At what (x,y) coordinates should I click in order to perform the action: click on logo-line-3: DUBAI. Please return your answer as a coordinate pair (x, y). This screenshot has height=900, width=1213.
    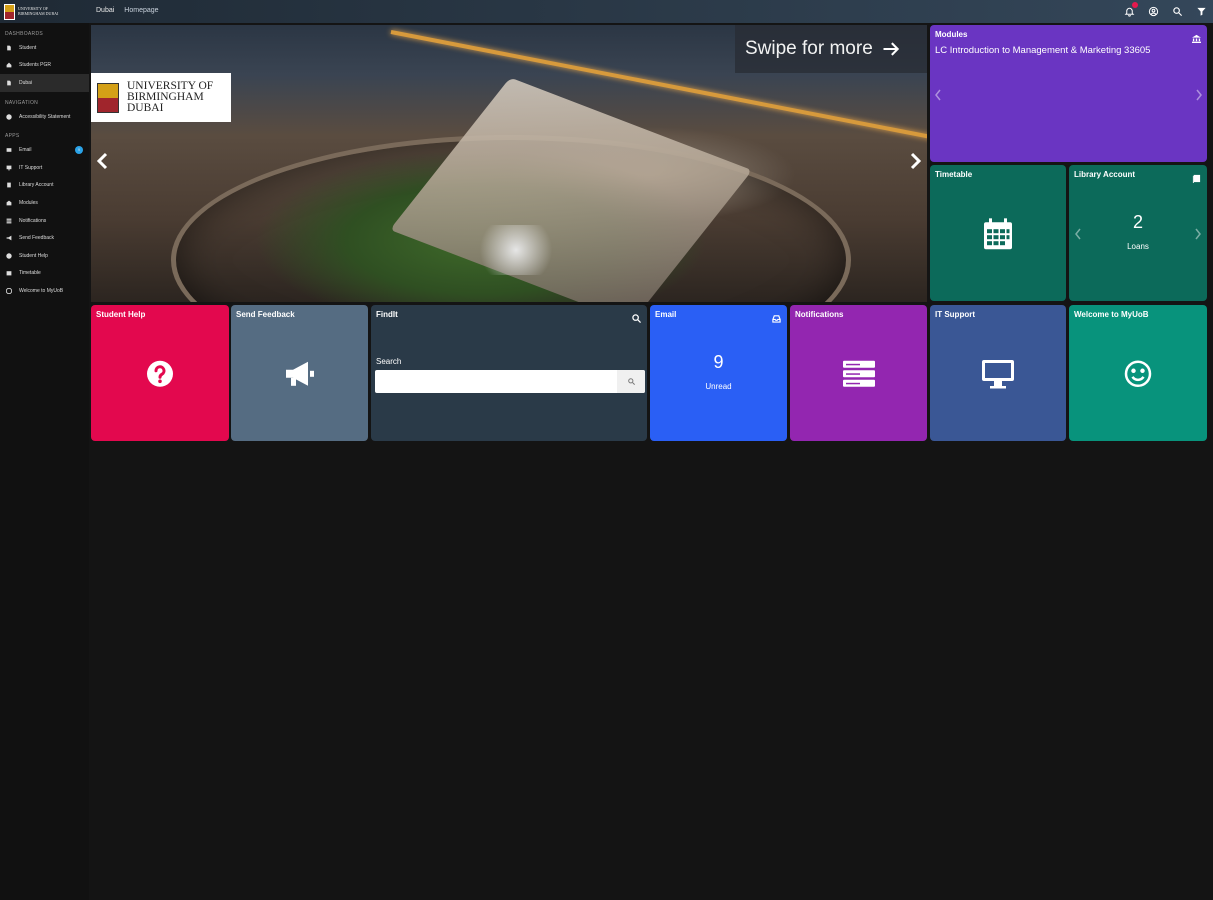
    Looking at the image, I should click on (145, 108).